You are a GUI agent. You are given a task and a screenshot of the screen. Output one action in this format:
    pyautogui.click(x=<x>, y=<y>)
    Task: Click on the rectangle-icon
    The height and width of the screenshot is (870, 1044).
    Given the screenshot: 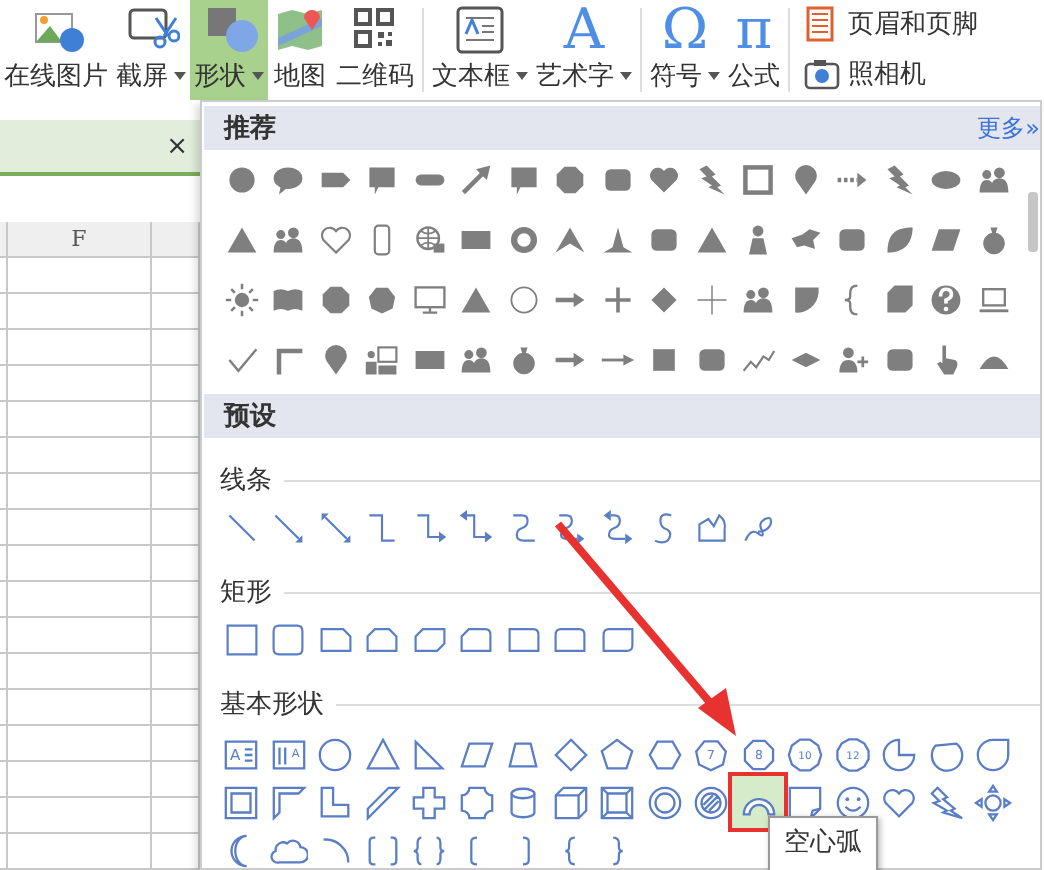 What is the action you would take?
    pyautogui.click(x=241, y=640)
    